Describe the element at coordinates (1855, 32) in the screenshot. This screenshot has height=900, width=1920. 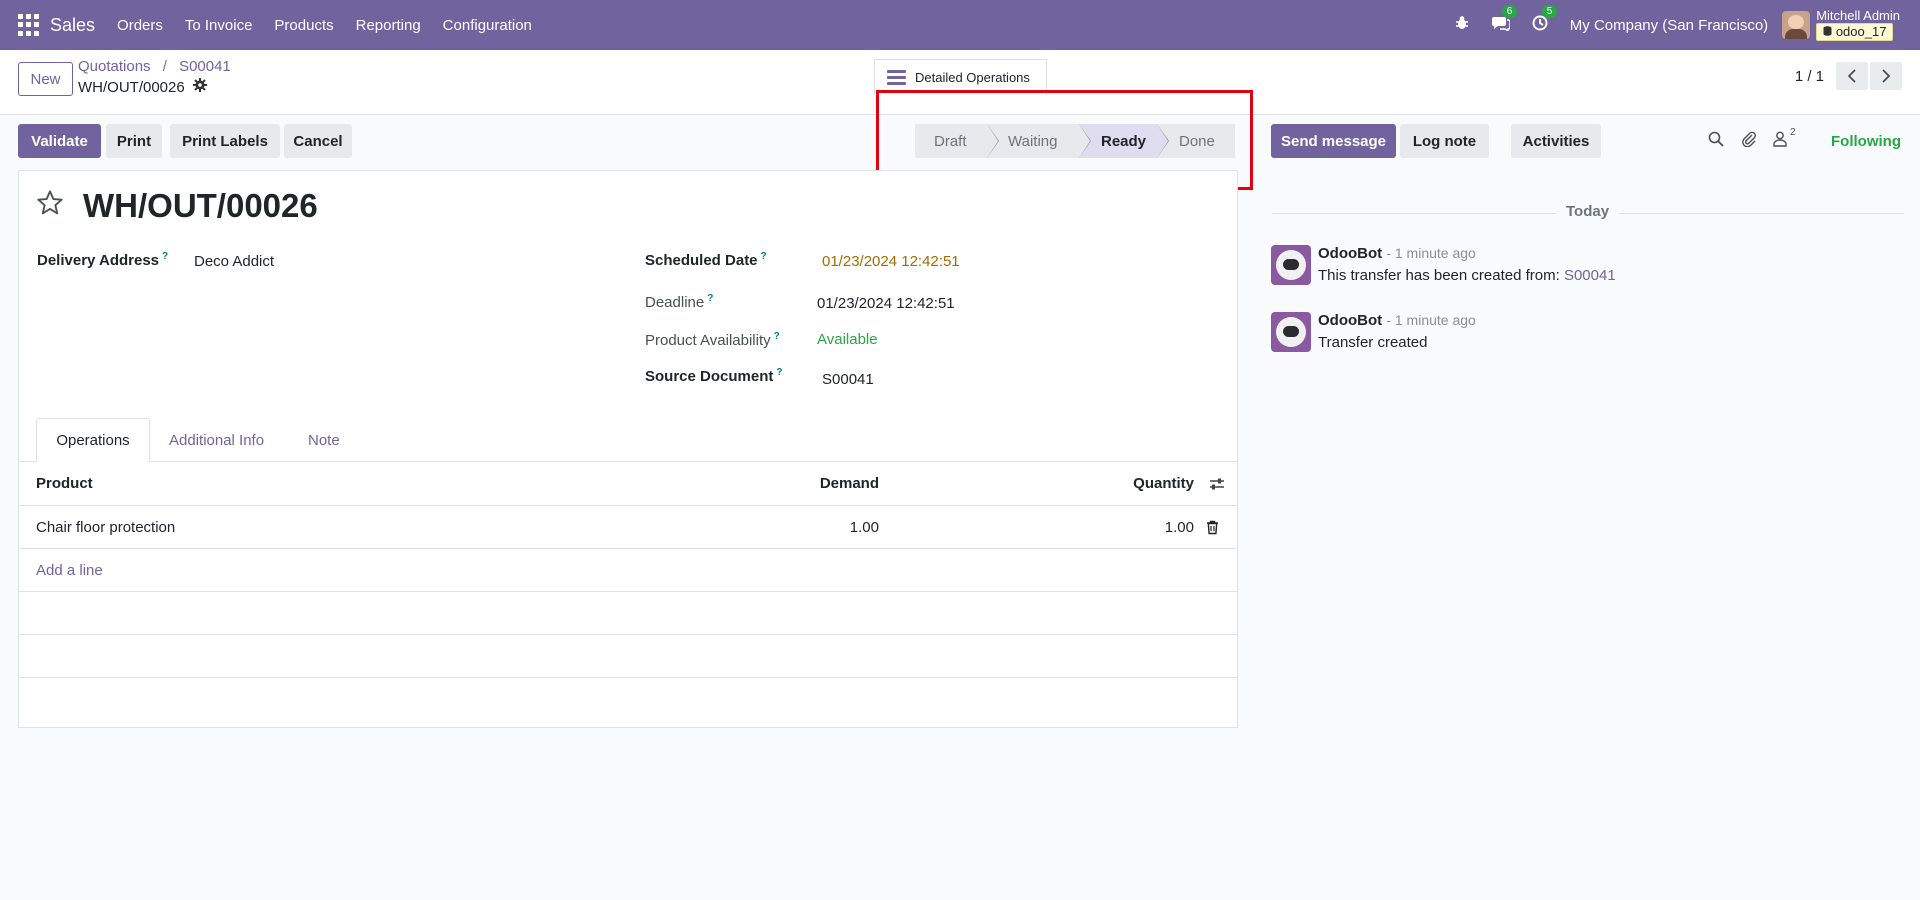
I see `database-tag: odoo_17` at that location.